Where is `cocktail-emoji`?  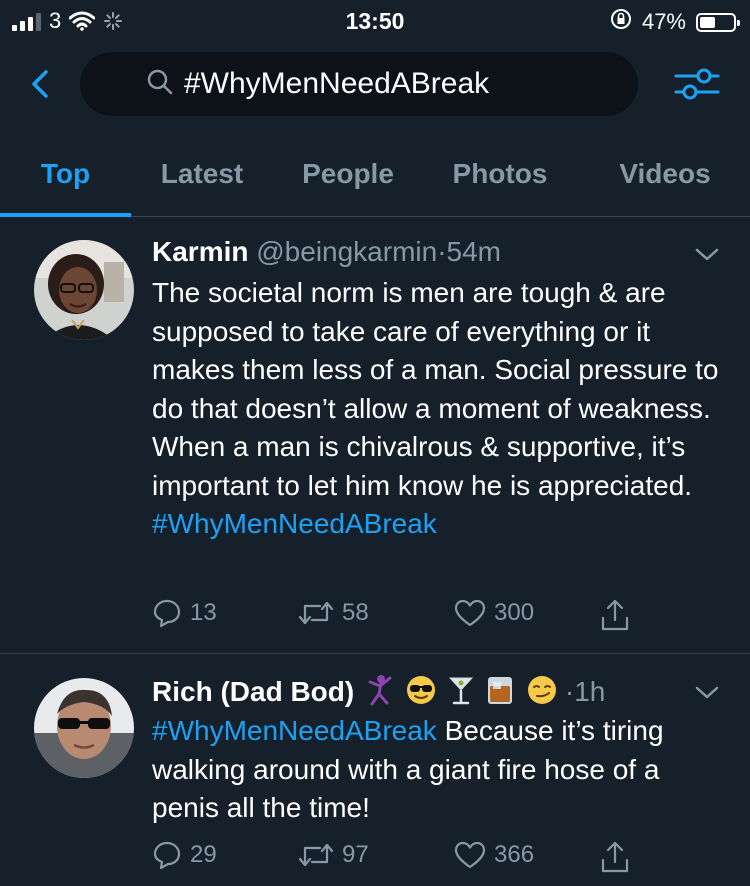
cocktail-emoji is located at coordinates (461, 693).